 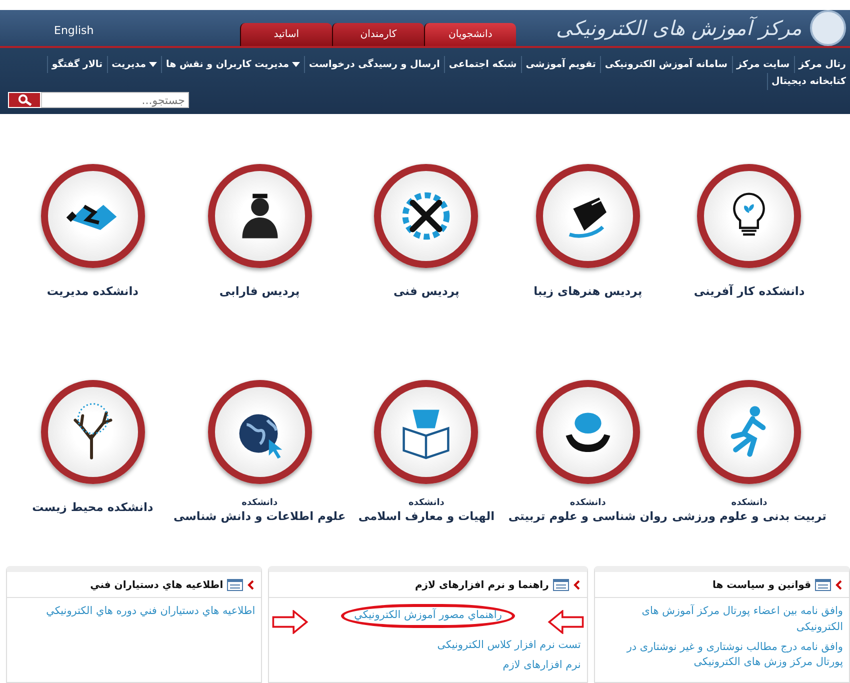 What do you see at coordinates (481, 585) in the screenshot?
I see `panel-title: راهنما و نرم افزارهای لازم` at bounding box center [481, 585].